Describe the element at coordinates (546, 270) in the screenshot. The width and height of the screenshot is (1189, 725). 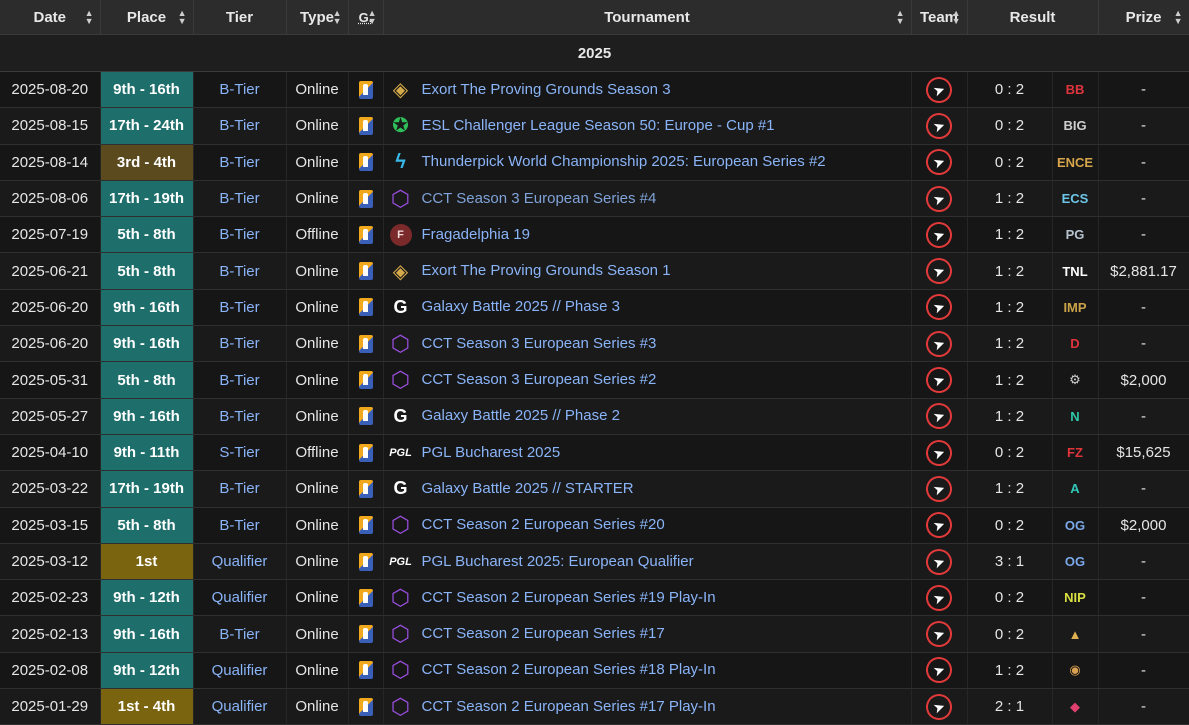
I see `tournament-link: Exort The Proving Grounds Season 1` at that location.